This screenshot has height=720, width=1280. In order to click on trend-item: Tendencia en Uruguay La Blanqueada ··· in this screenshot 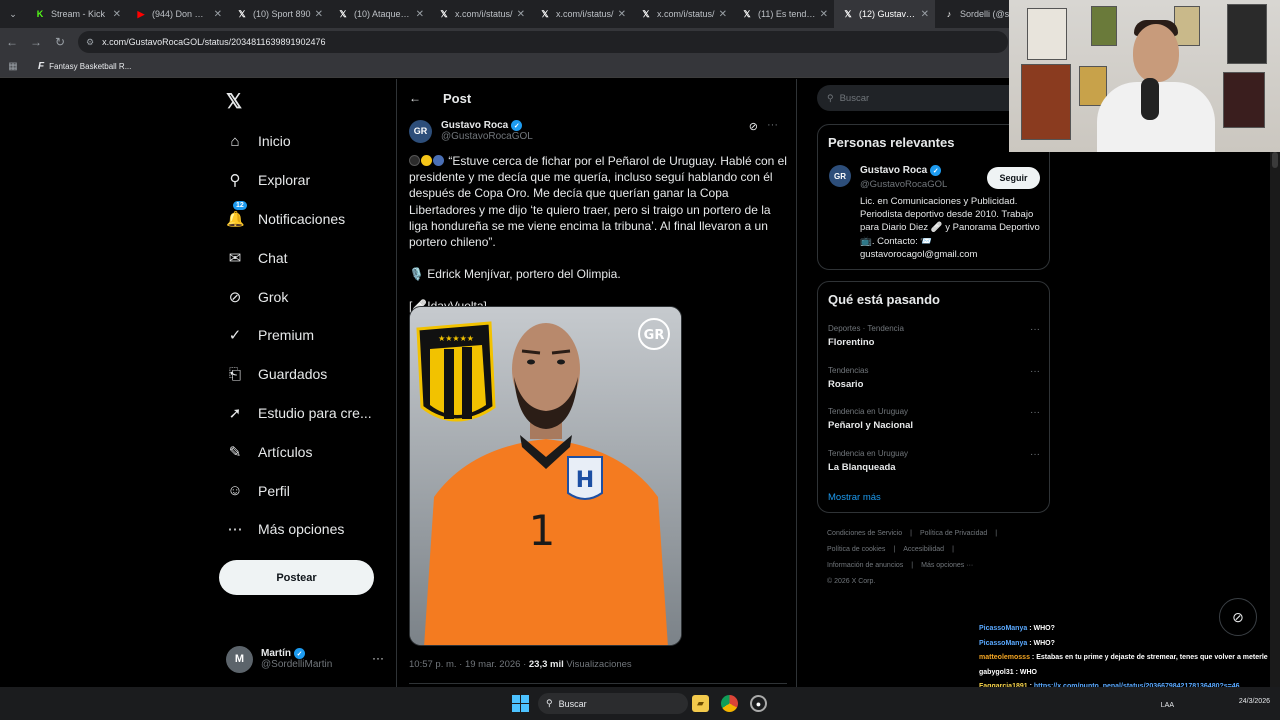, I will do `click(934, 464)`.